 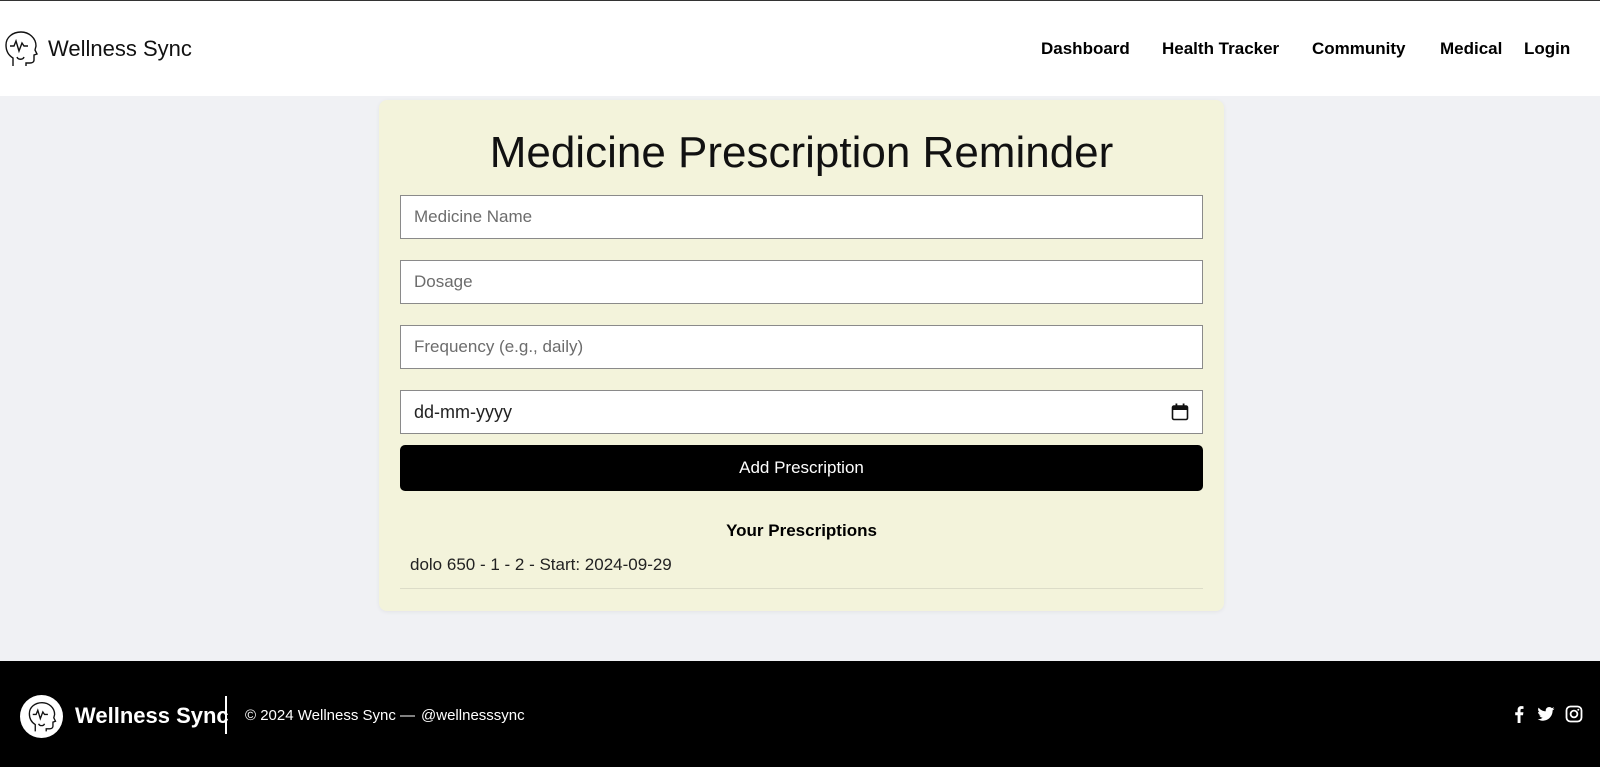 I want to click on nav-health-tracker: Health Tracker, so click(x=1220, y=49).